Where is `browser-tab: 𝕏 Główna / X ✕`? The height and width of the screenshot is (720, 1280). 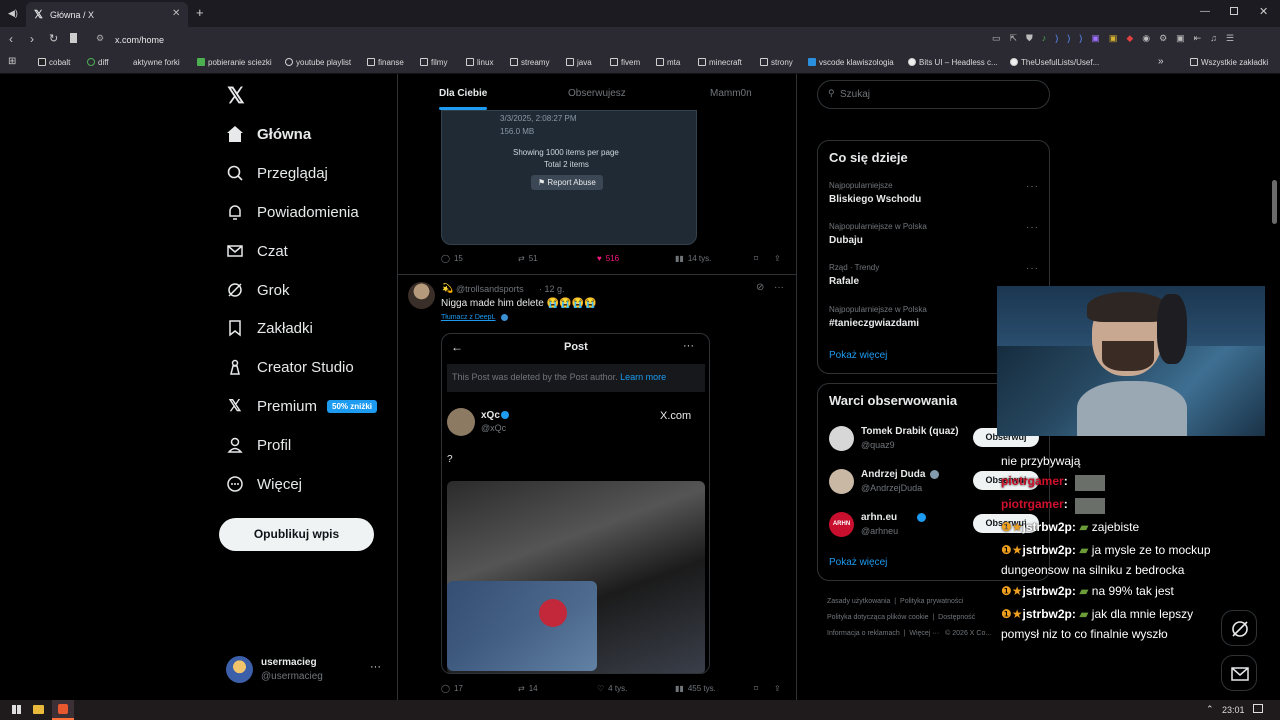
browser-tab: 𝕏 Główna / X ✕ is located at coordinates (107, 14).